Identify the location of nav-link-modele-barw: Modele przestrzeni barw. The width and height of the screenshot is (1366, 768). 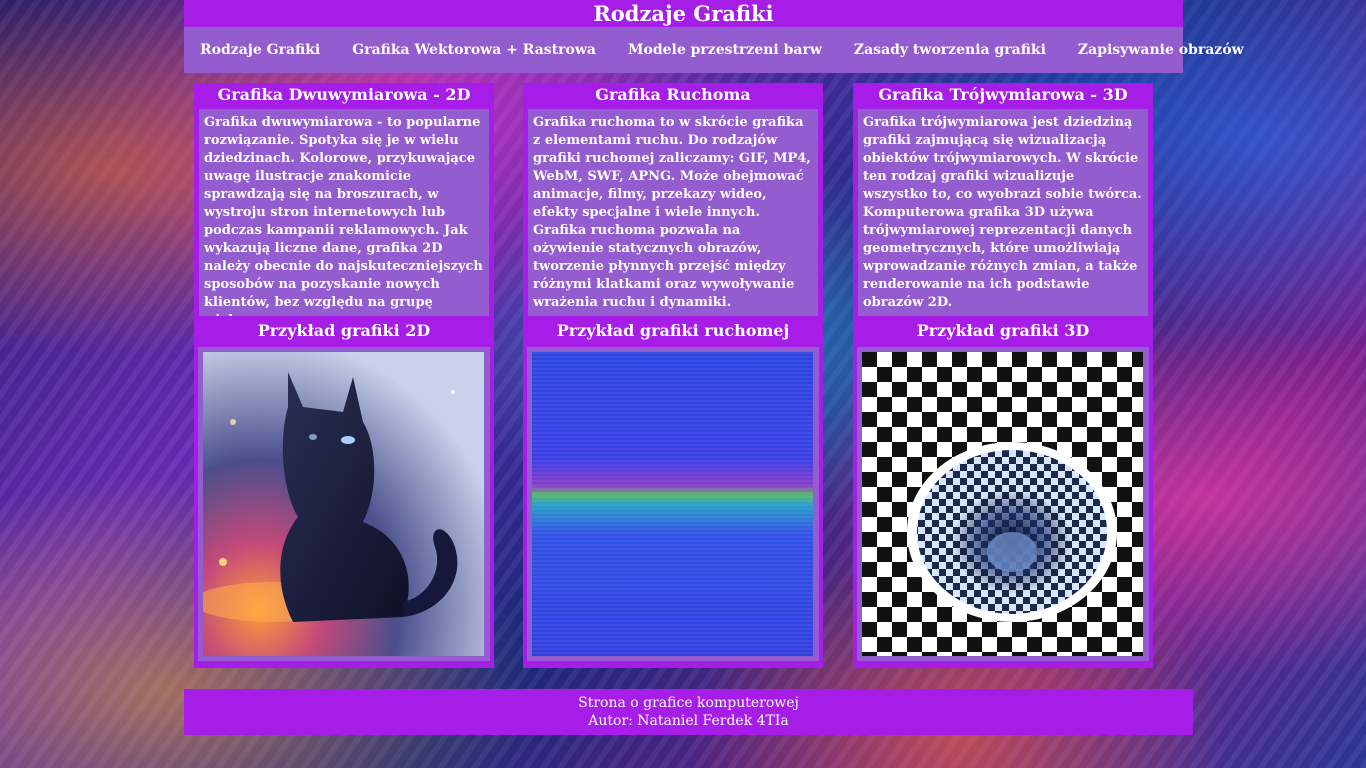
(725, 50).